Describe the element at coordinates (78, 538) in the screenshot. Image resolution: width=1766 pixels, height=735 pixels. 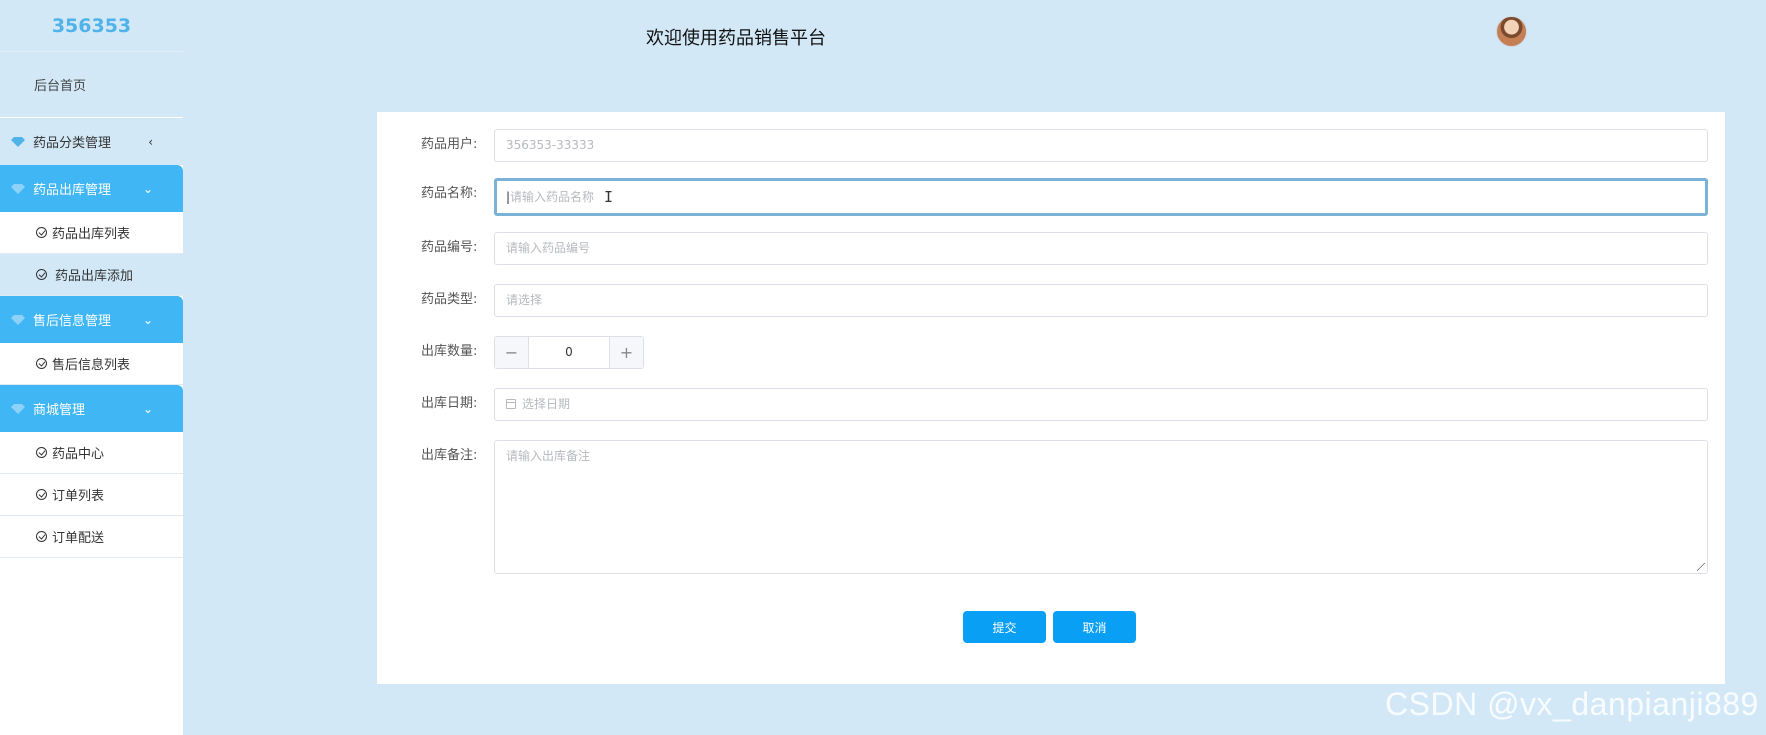
I see `sidebar-item-label: 订单配送` at that location.